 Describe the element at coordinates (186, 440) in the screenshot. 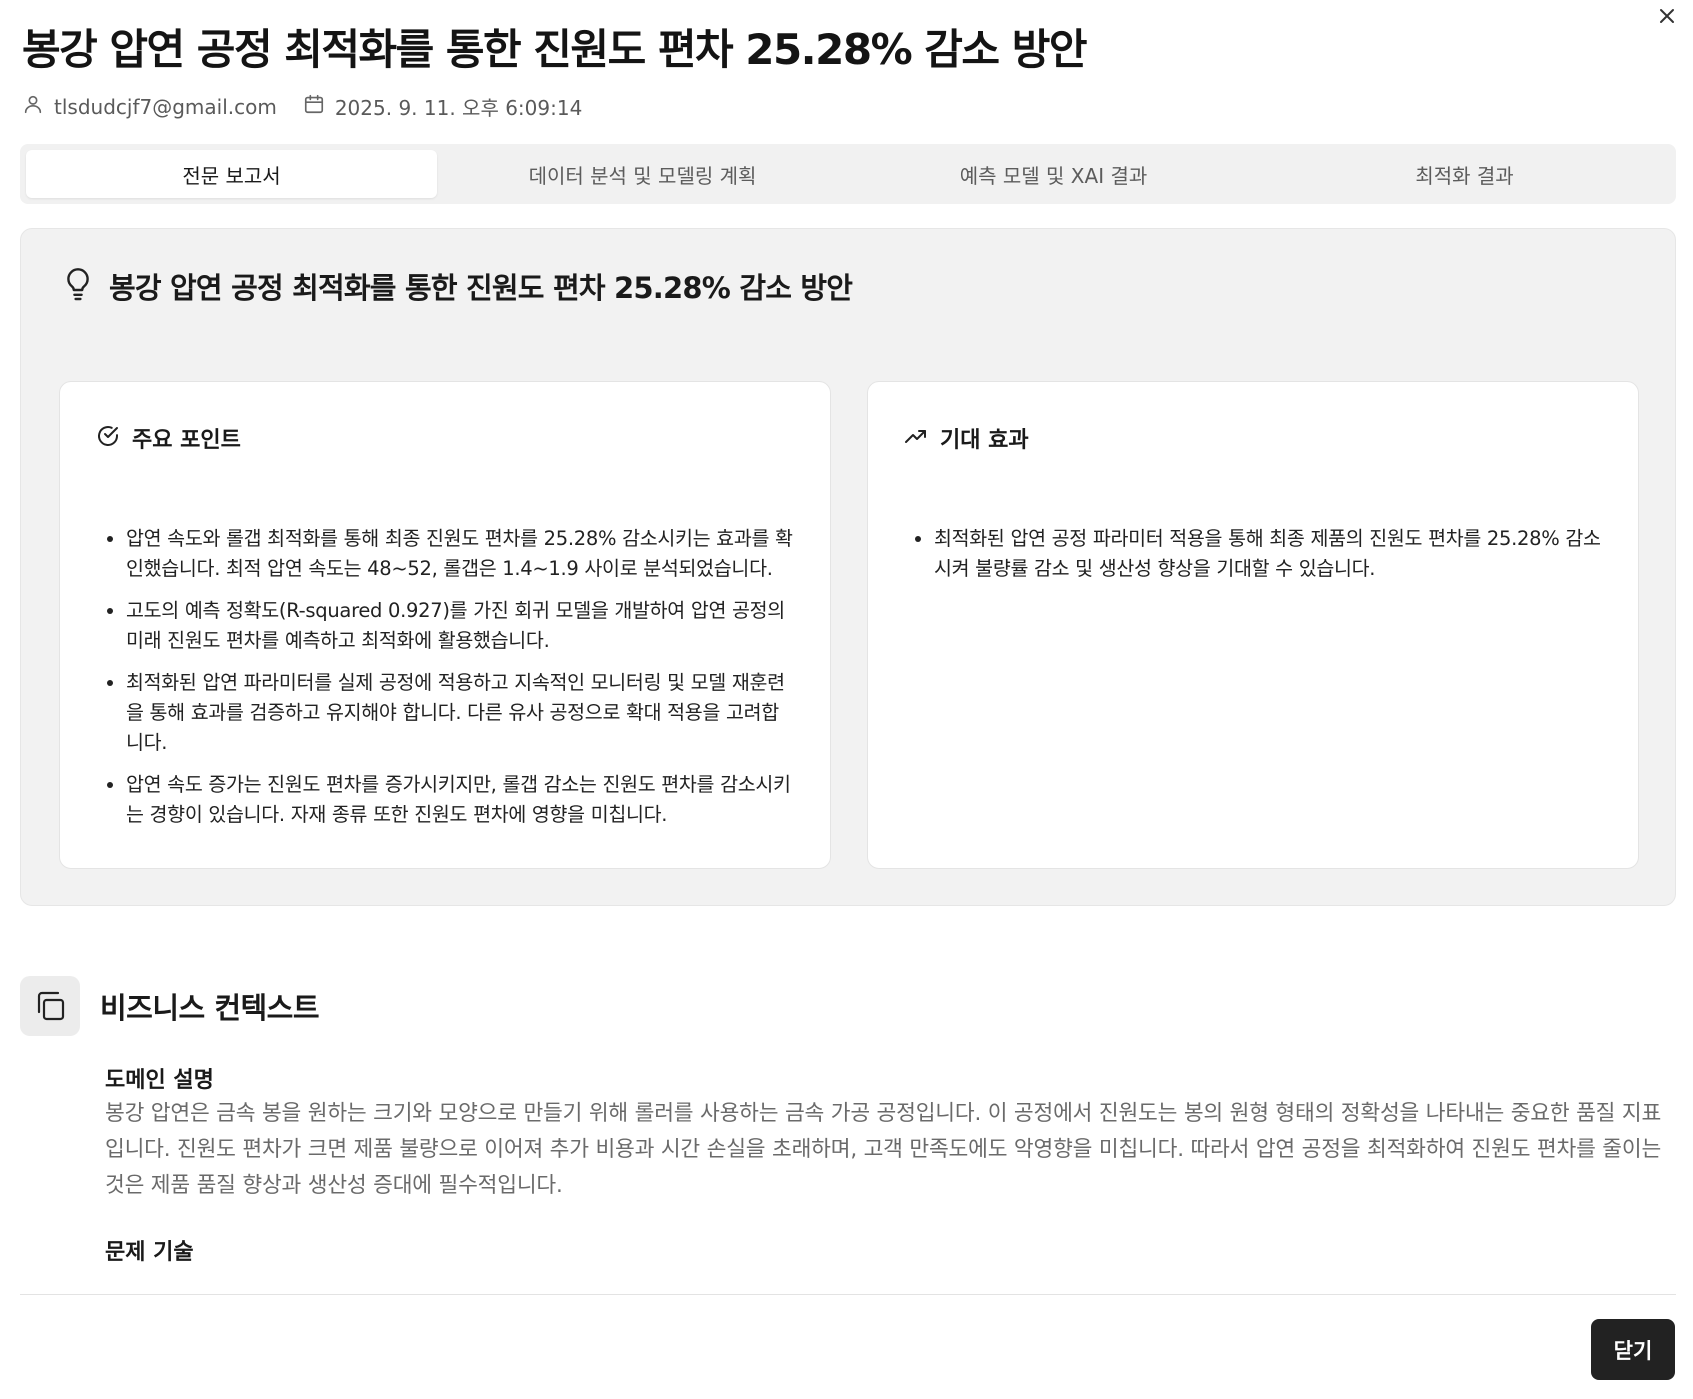

I see `key-points-title: 주요 포인트` at that location.